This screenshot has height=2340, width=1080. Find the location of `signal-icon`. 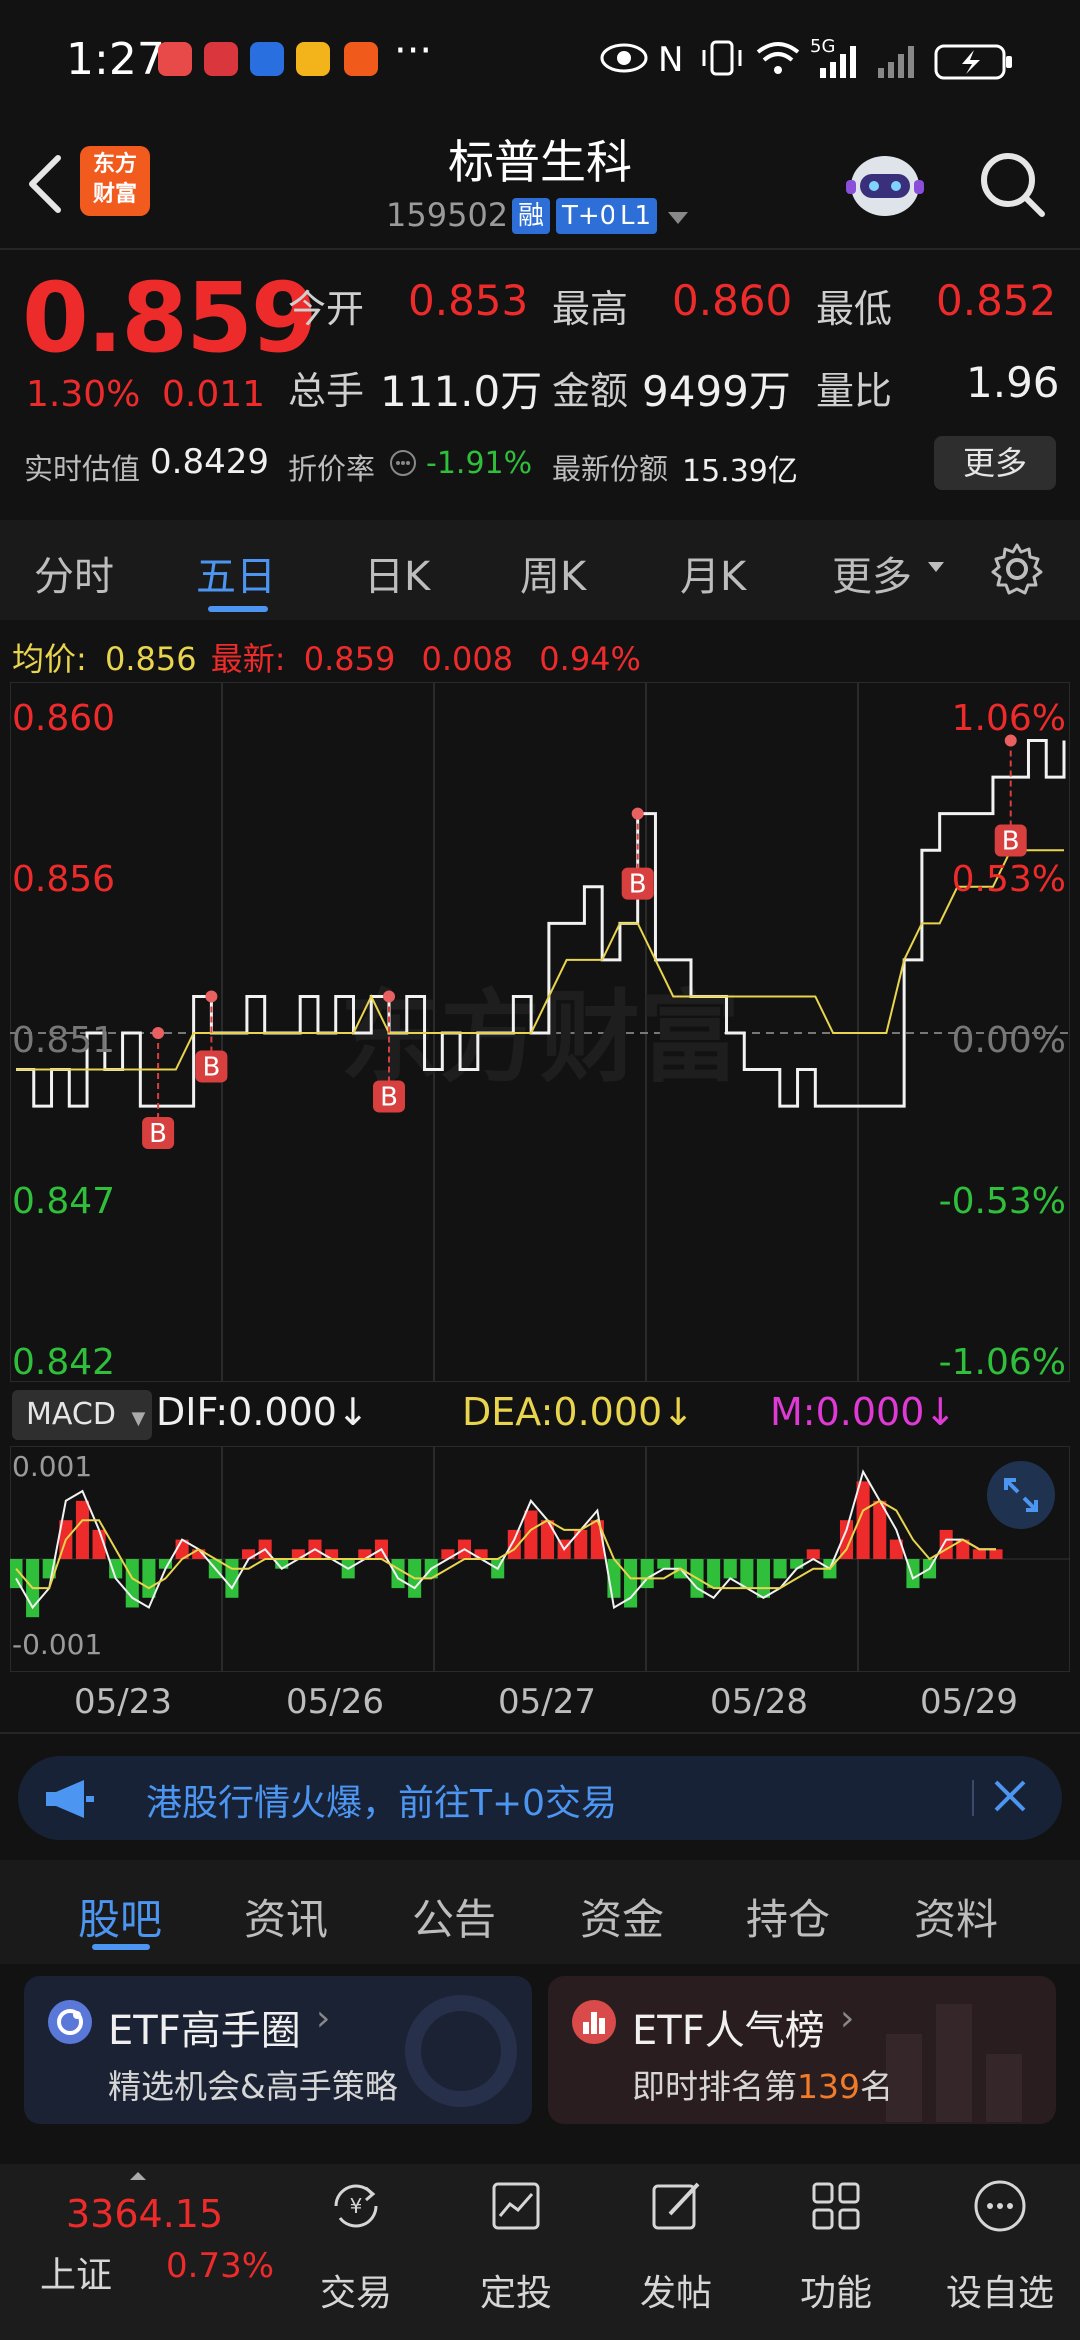

signal-icon is located at coordinates (838, 62).